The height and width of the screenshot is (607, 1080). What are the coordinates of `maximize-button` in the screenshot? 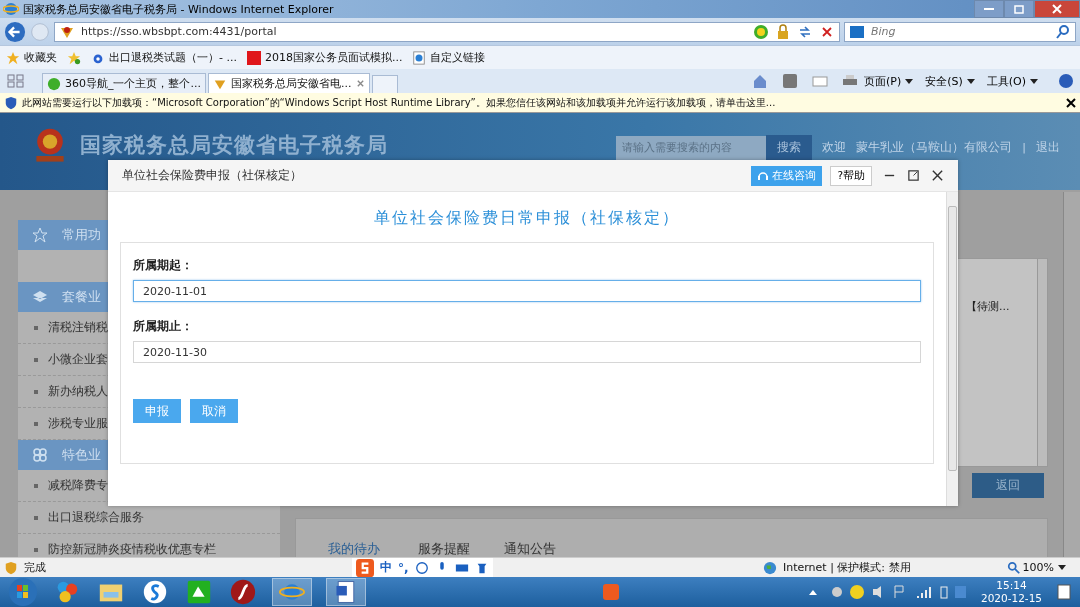 It's located at (1019, 9).